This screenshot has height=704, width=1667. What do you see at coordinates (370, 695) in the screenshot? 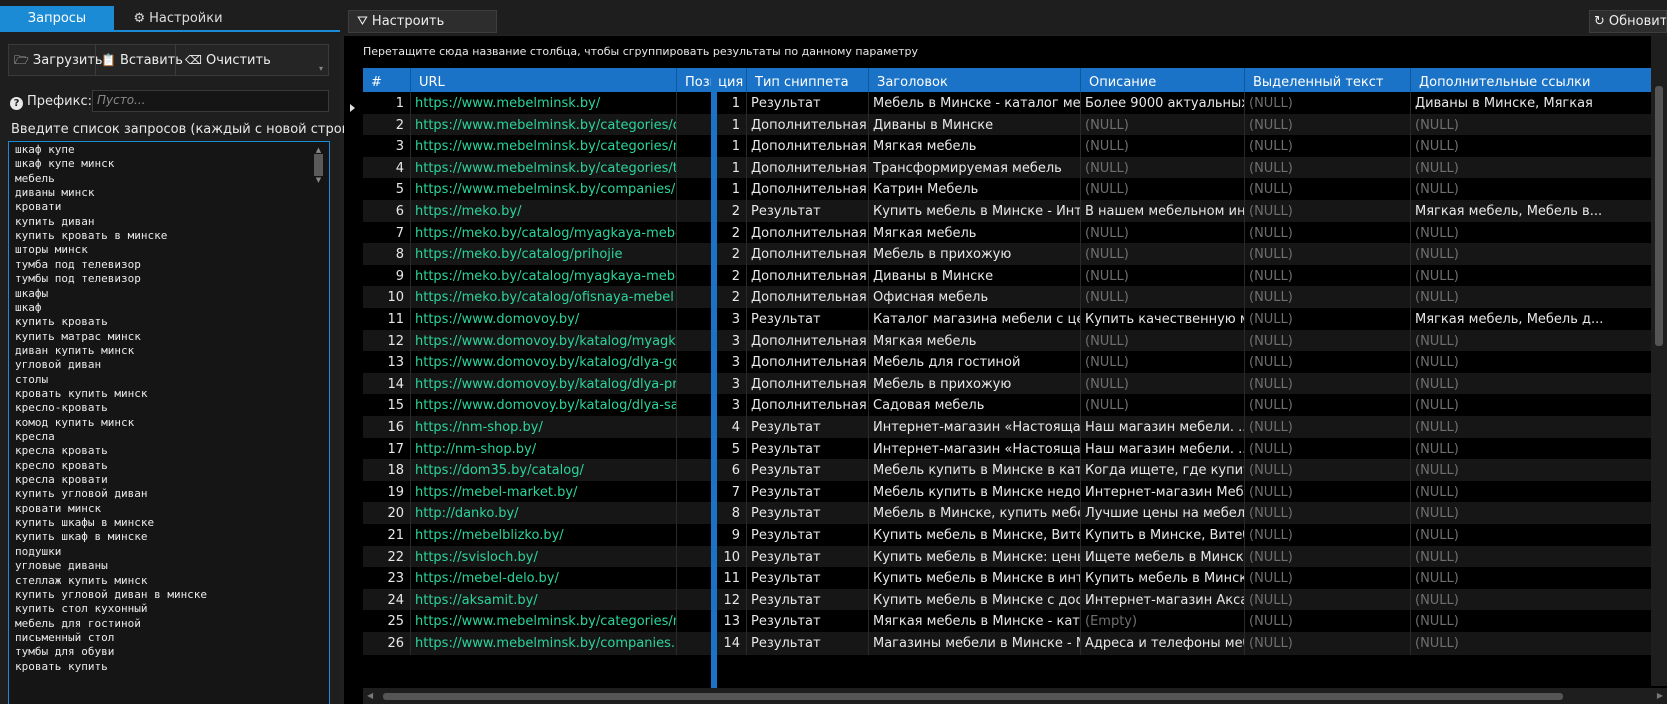
I see `scroll-left-icon: ◀` at bounding box center [370, 695].